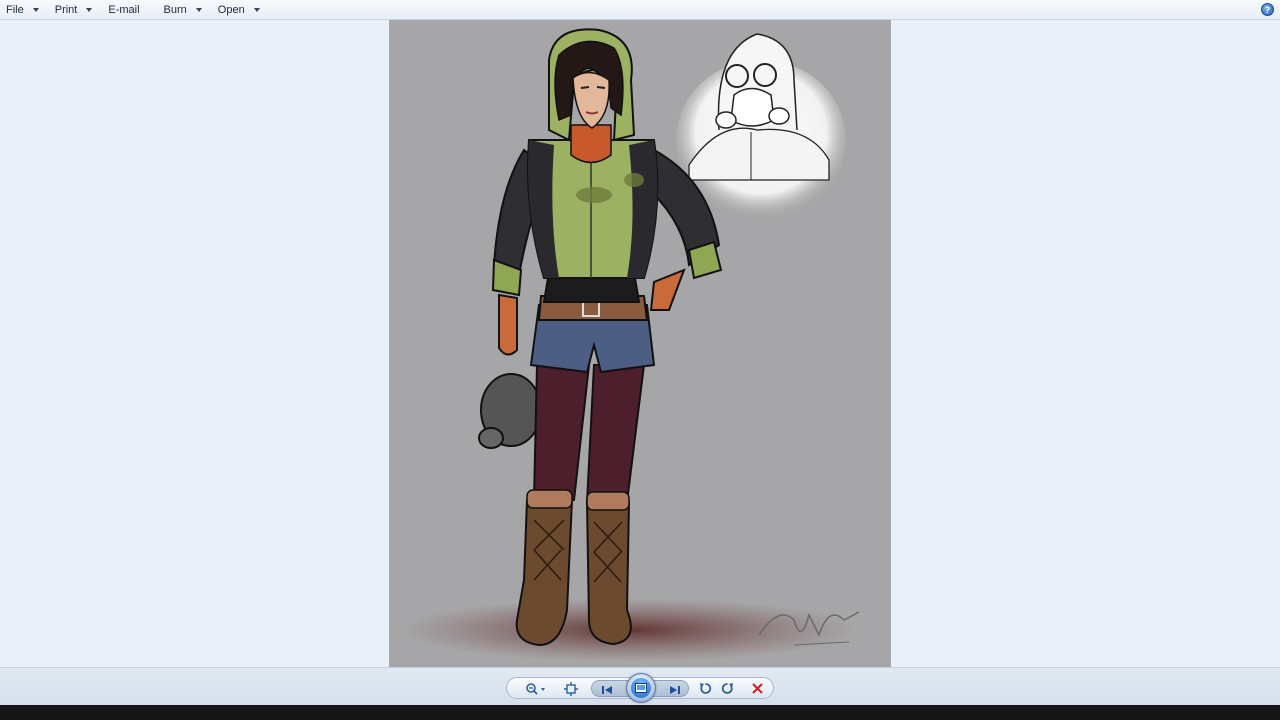 The width and height of the screenshot is (1280, 720). I want to click on previous-icon, so click(607, 689).